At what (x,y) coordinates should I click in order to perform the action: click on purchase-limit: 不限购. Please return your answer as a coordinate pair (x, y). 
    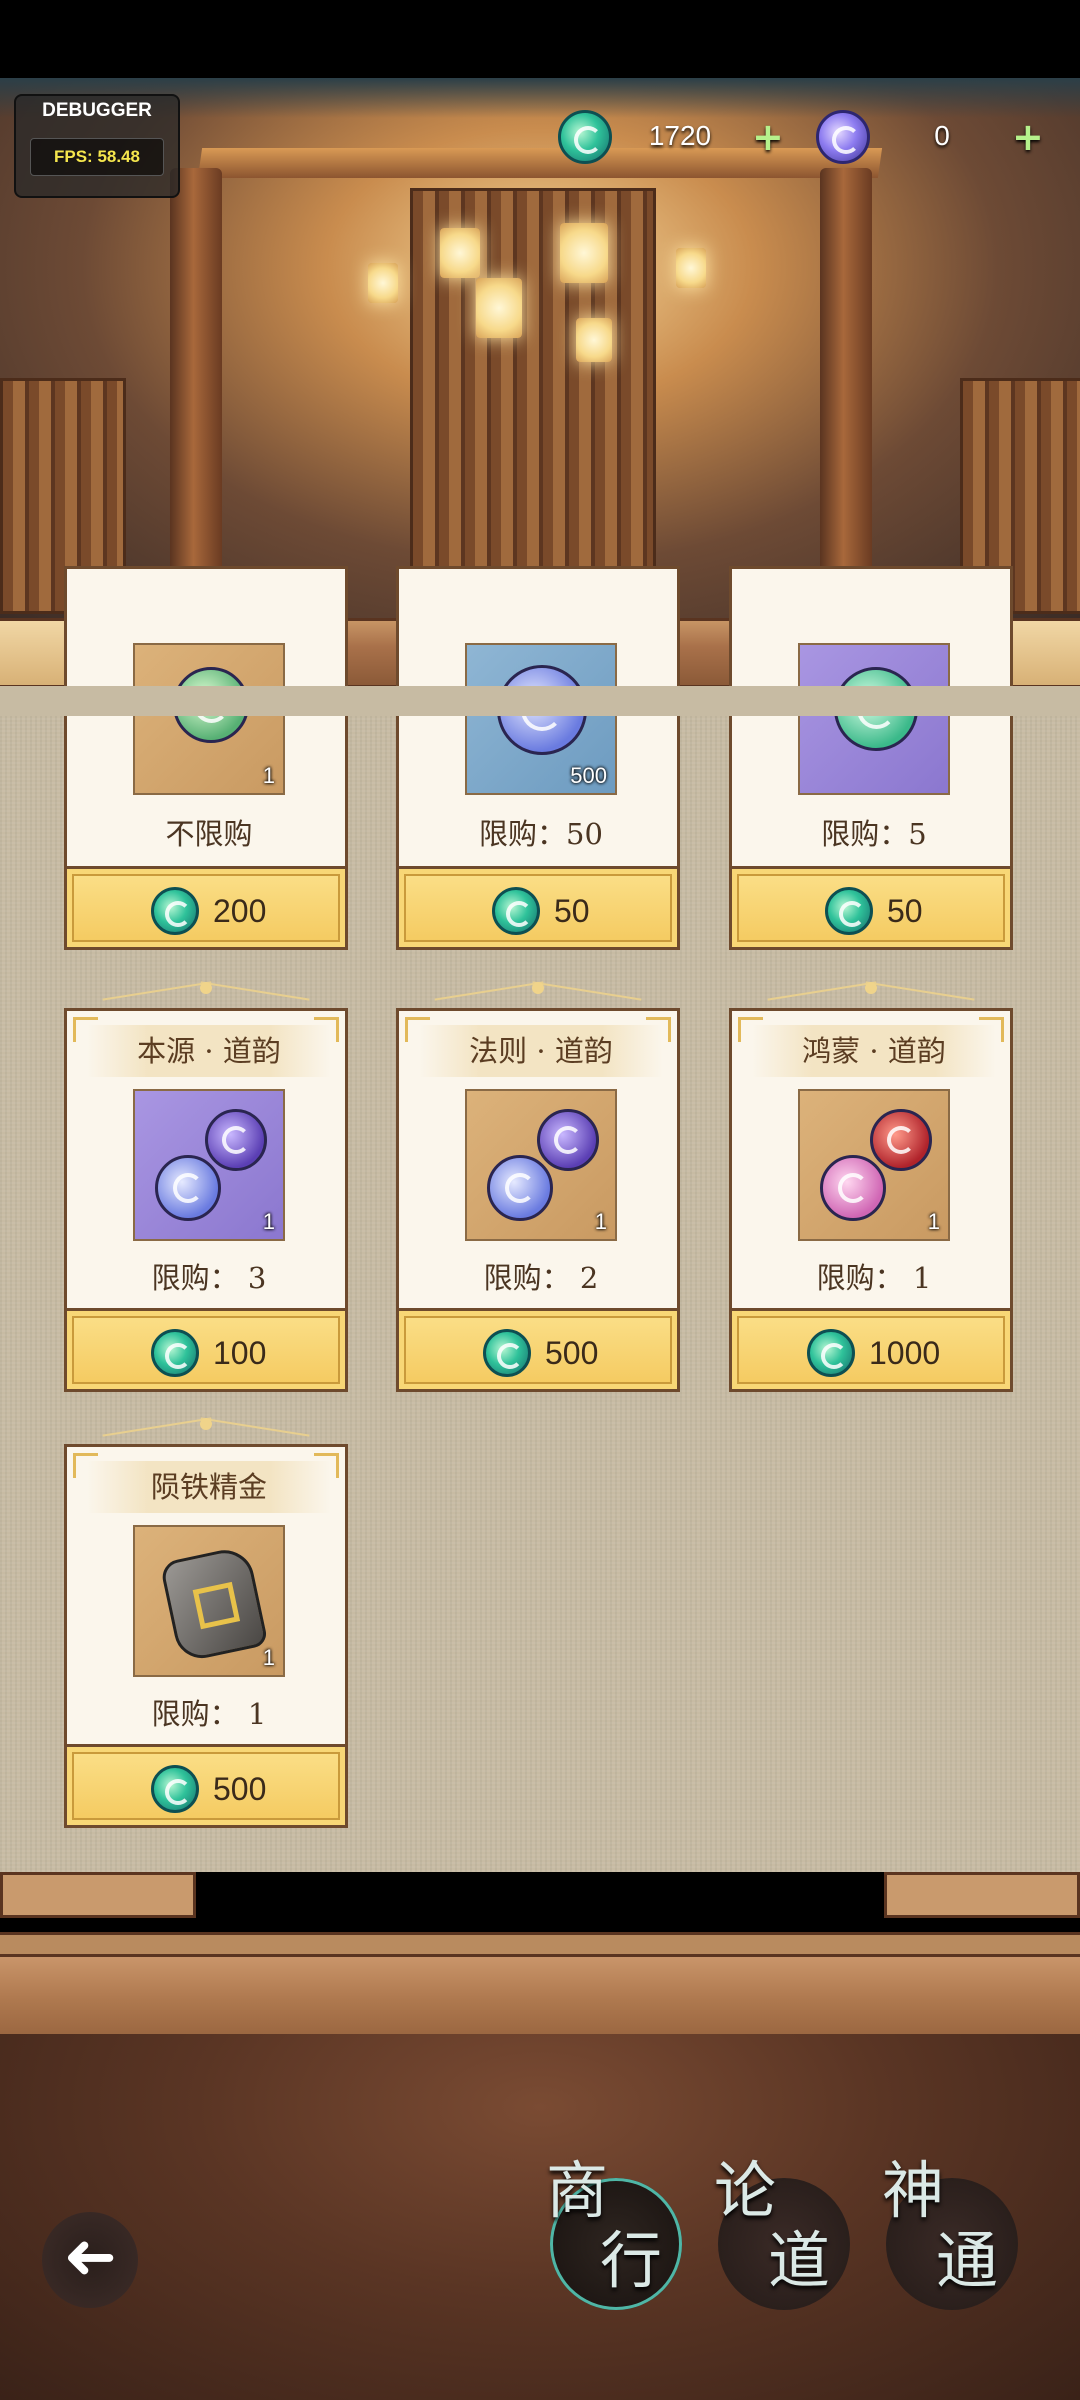
    Looking at the image, I should click on (209, 834).